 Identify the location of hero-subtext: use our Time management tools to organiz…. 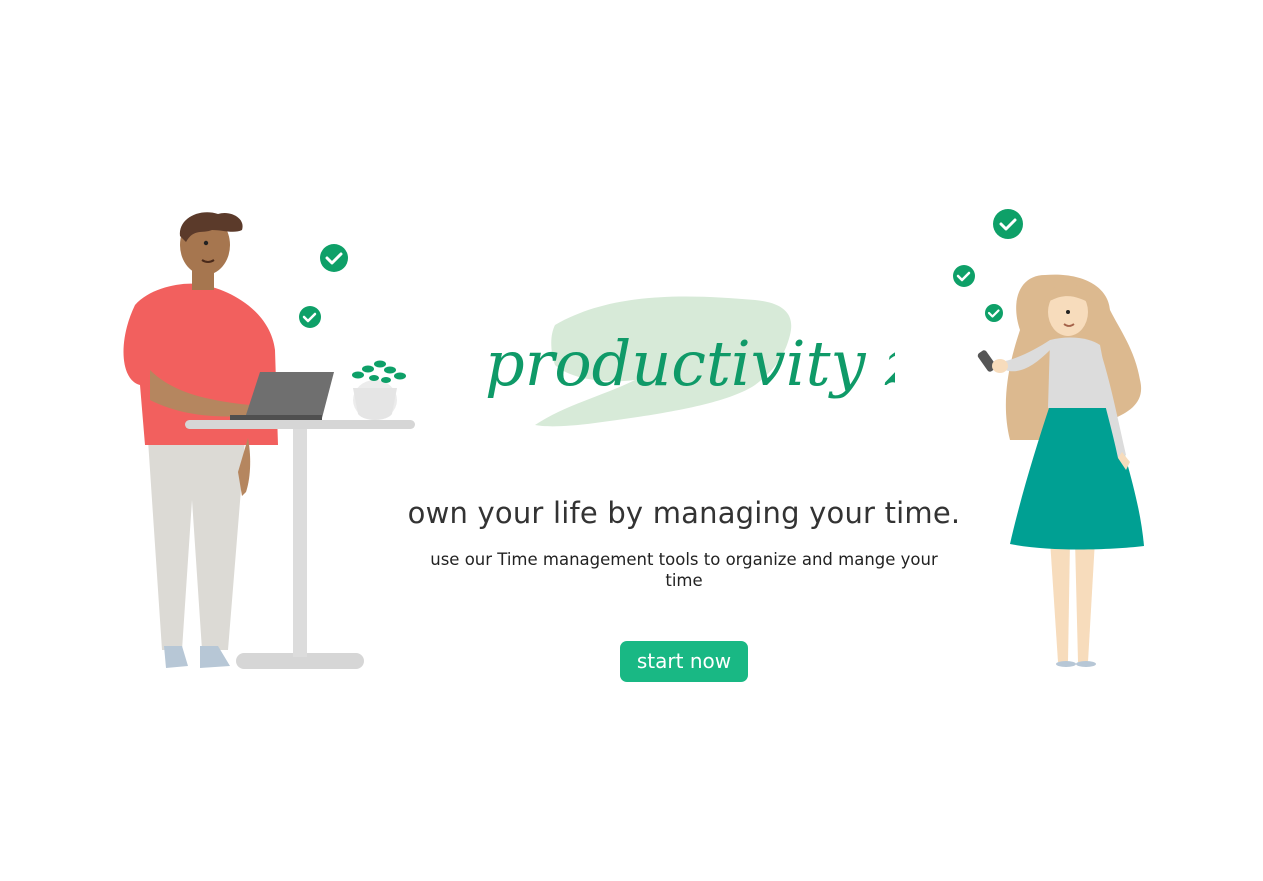
(684, 570).